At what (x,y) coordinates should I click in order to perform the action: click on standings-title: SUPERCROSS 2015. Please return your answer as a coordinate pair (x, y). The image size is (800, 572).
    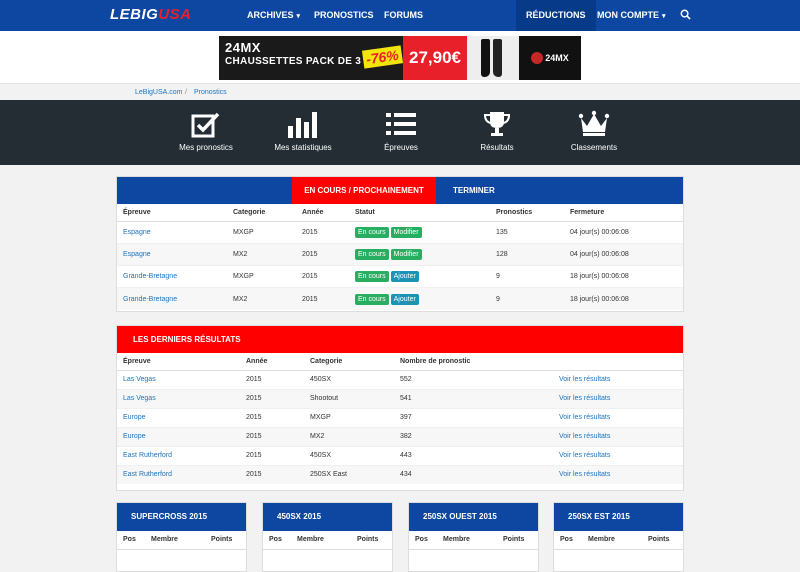
    Looking at the image, I should click on (181, 517).